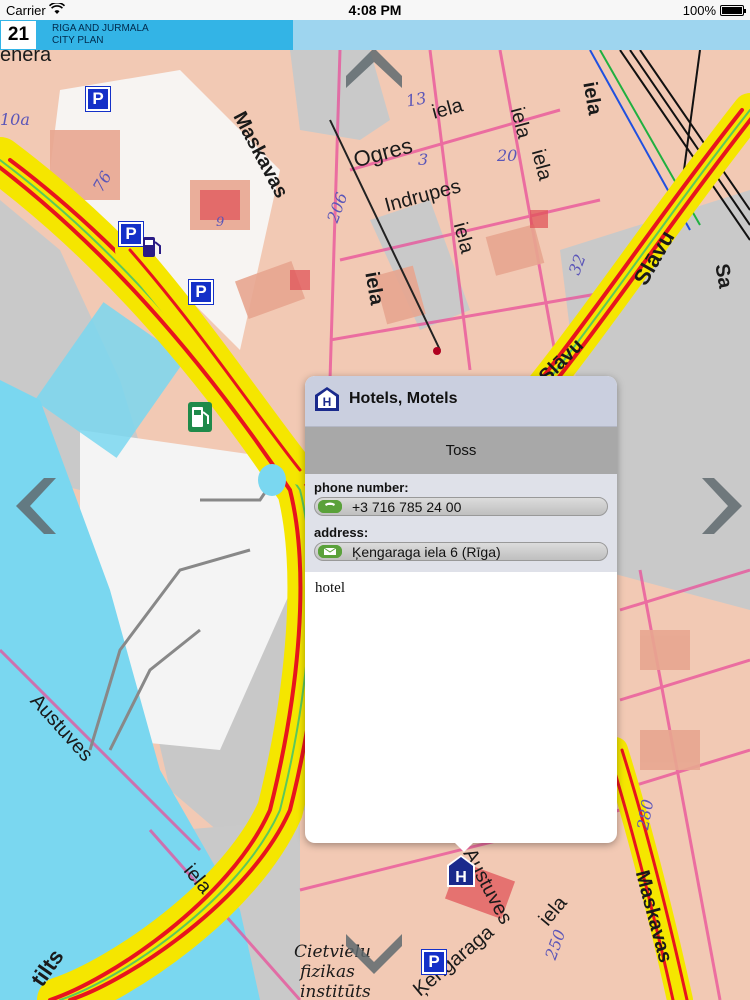 The width and height of the screenshot is (750, 1000). Describe the element at coordinates (375, 35) in the screenshot. I see `app-header: 21 RIGA AND JURMALA CITY PLAN` at that location.